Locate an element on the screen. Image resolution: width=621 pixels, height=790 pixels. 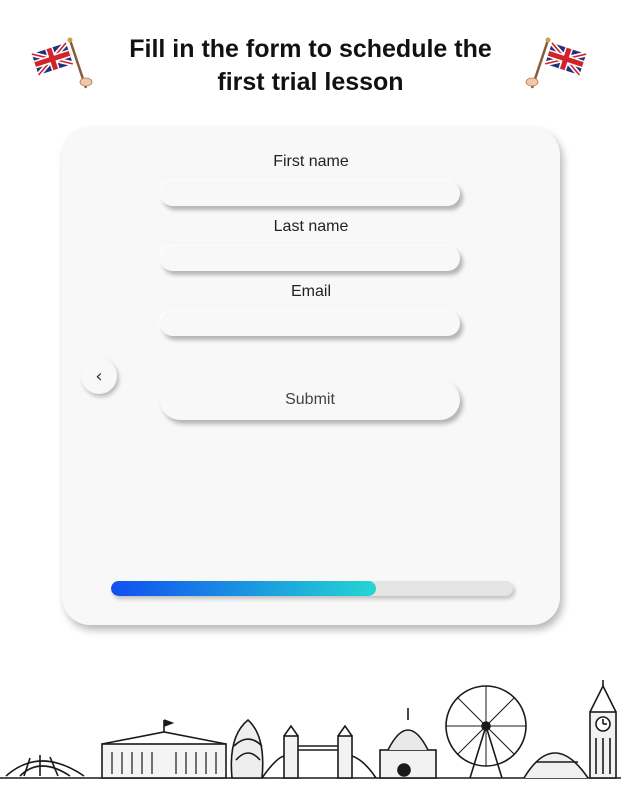
submit-button: Submit is located at coordinates (310, 400).